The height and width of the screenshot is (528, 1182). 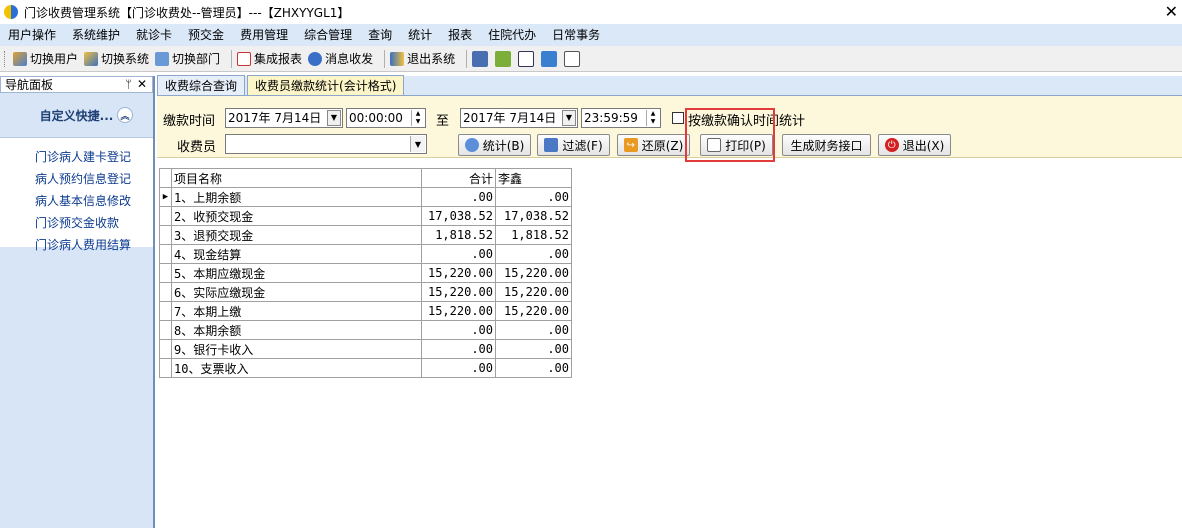 I want to click on table-cell-item: 3、退预交现金, so click(x=296, y=235).